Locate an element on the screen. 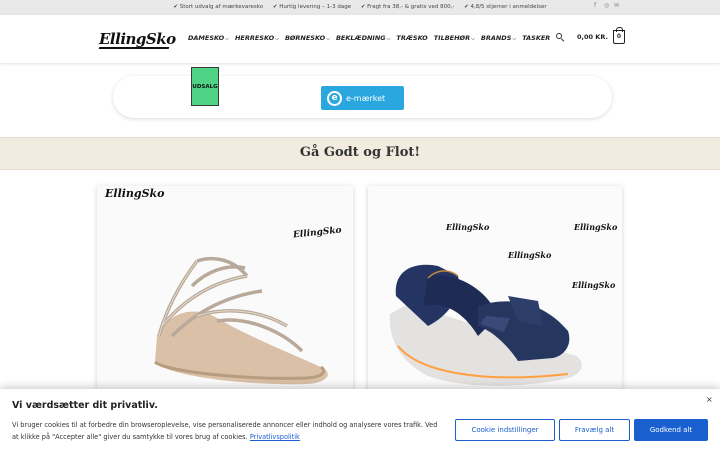  cart-icon: 0 is located at coordinates (618, 35).